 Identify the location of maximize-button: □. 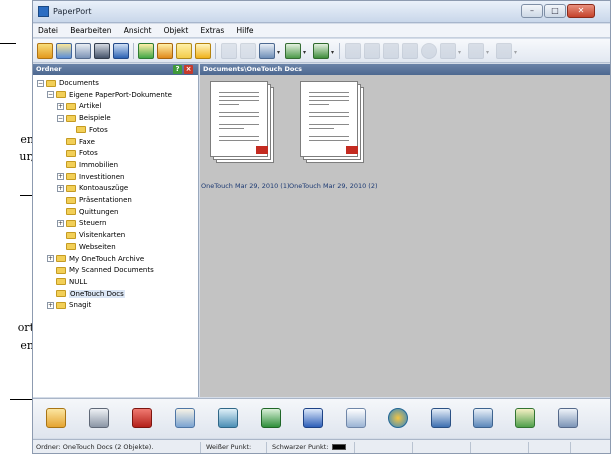
(555, 11).